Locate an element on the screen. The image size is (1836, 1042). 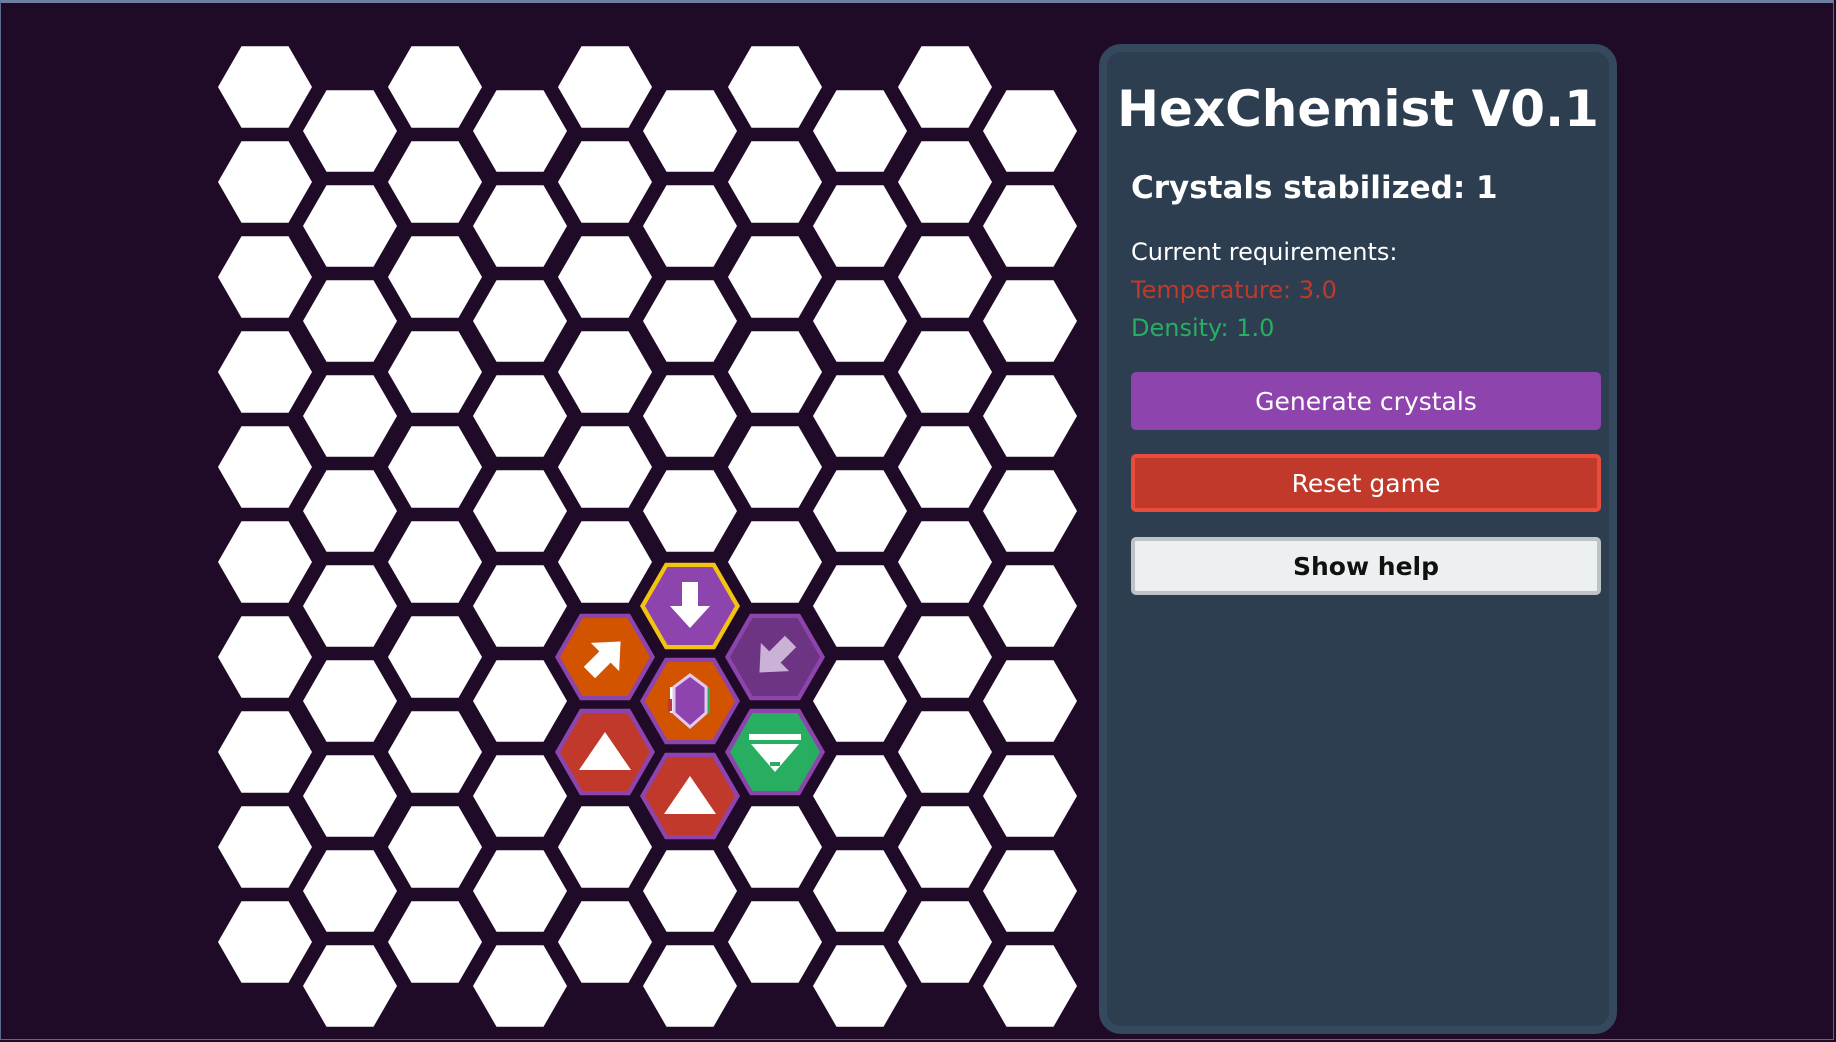
piece-arrow-up-right is located at coordinates (605, 657).